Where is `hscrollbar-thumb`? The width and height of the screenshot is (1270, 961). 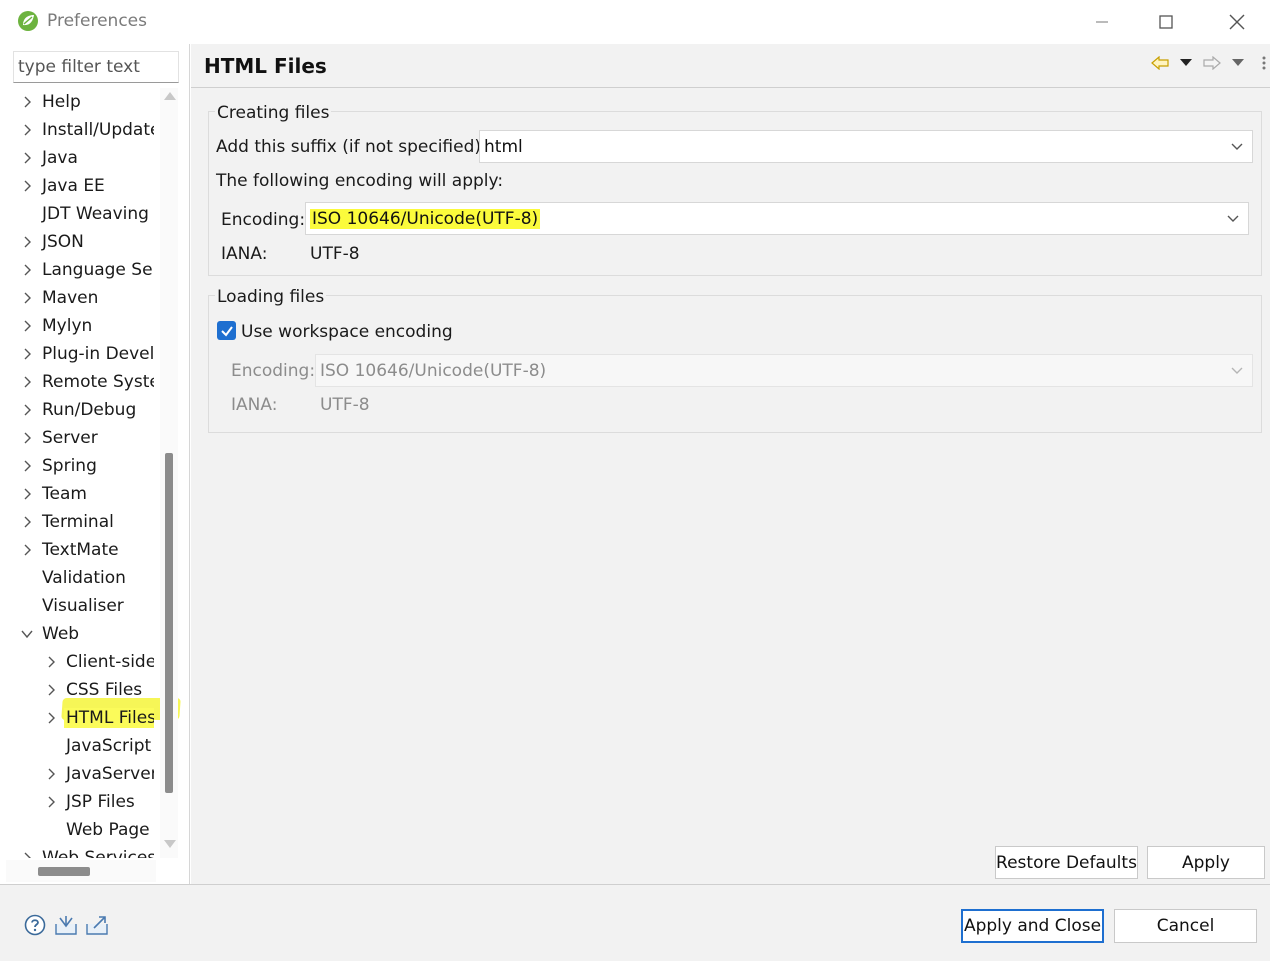
hscrollbar-thumb is located at coordinates (64, 871).